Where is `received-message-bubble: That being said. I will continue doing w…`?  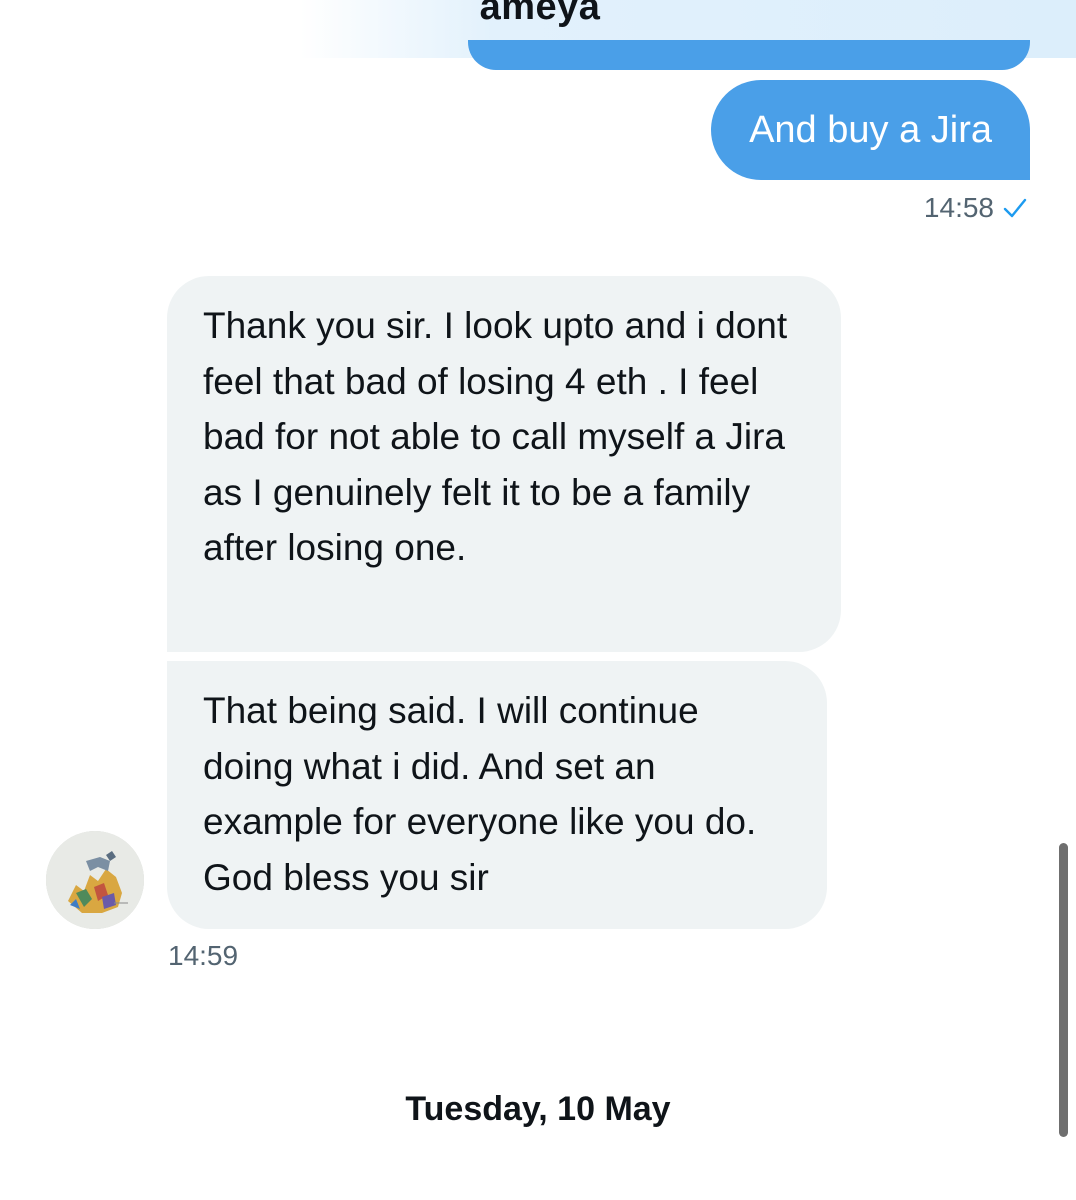
received-message-bubble: That being said. I will continue doing w… is located at coordinates (497, 795).